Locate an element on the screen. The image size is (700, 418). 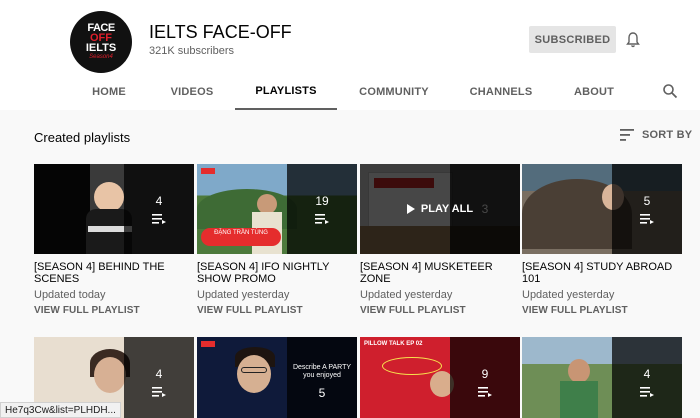
sort-button: SORT BY is located at coordinates (656, 135).